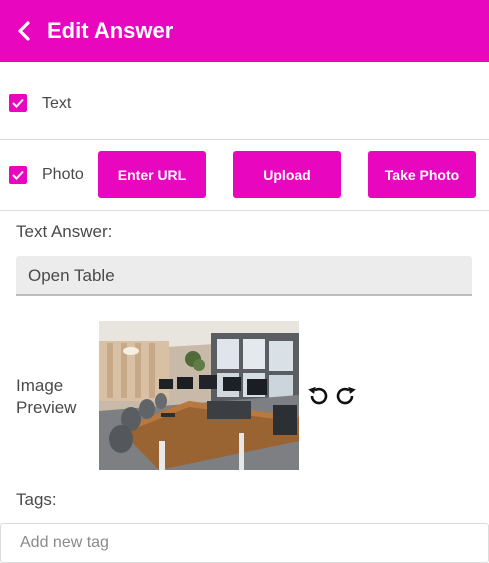  Describe the element at coordinates (64, 231) in the screenshot. I see `text-answer-label: Text Answer:` at that location.